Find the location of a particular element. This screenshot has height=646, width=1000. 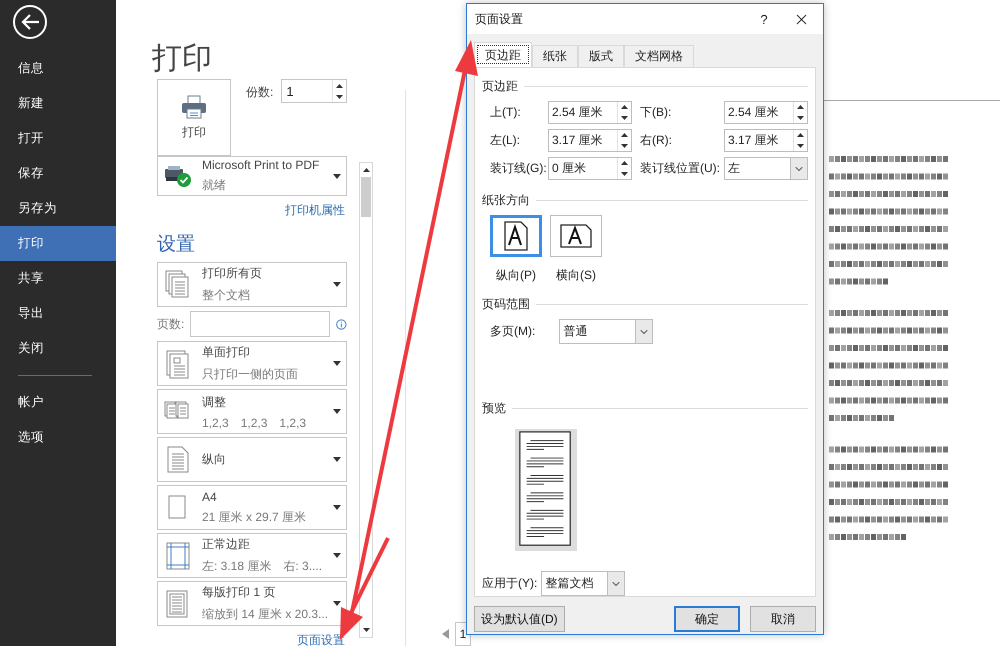

margin-field: 0 厘米 is located at coordinates (590, 168).